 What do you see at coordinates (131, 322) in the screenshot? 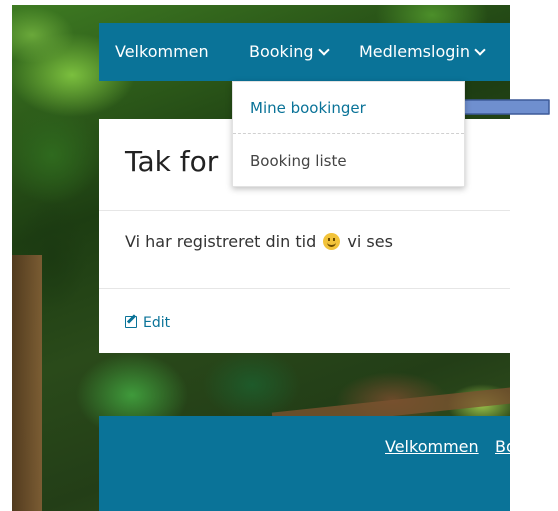
I see `edit-icon` at bounding box center [131, 322].